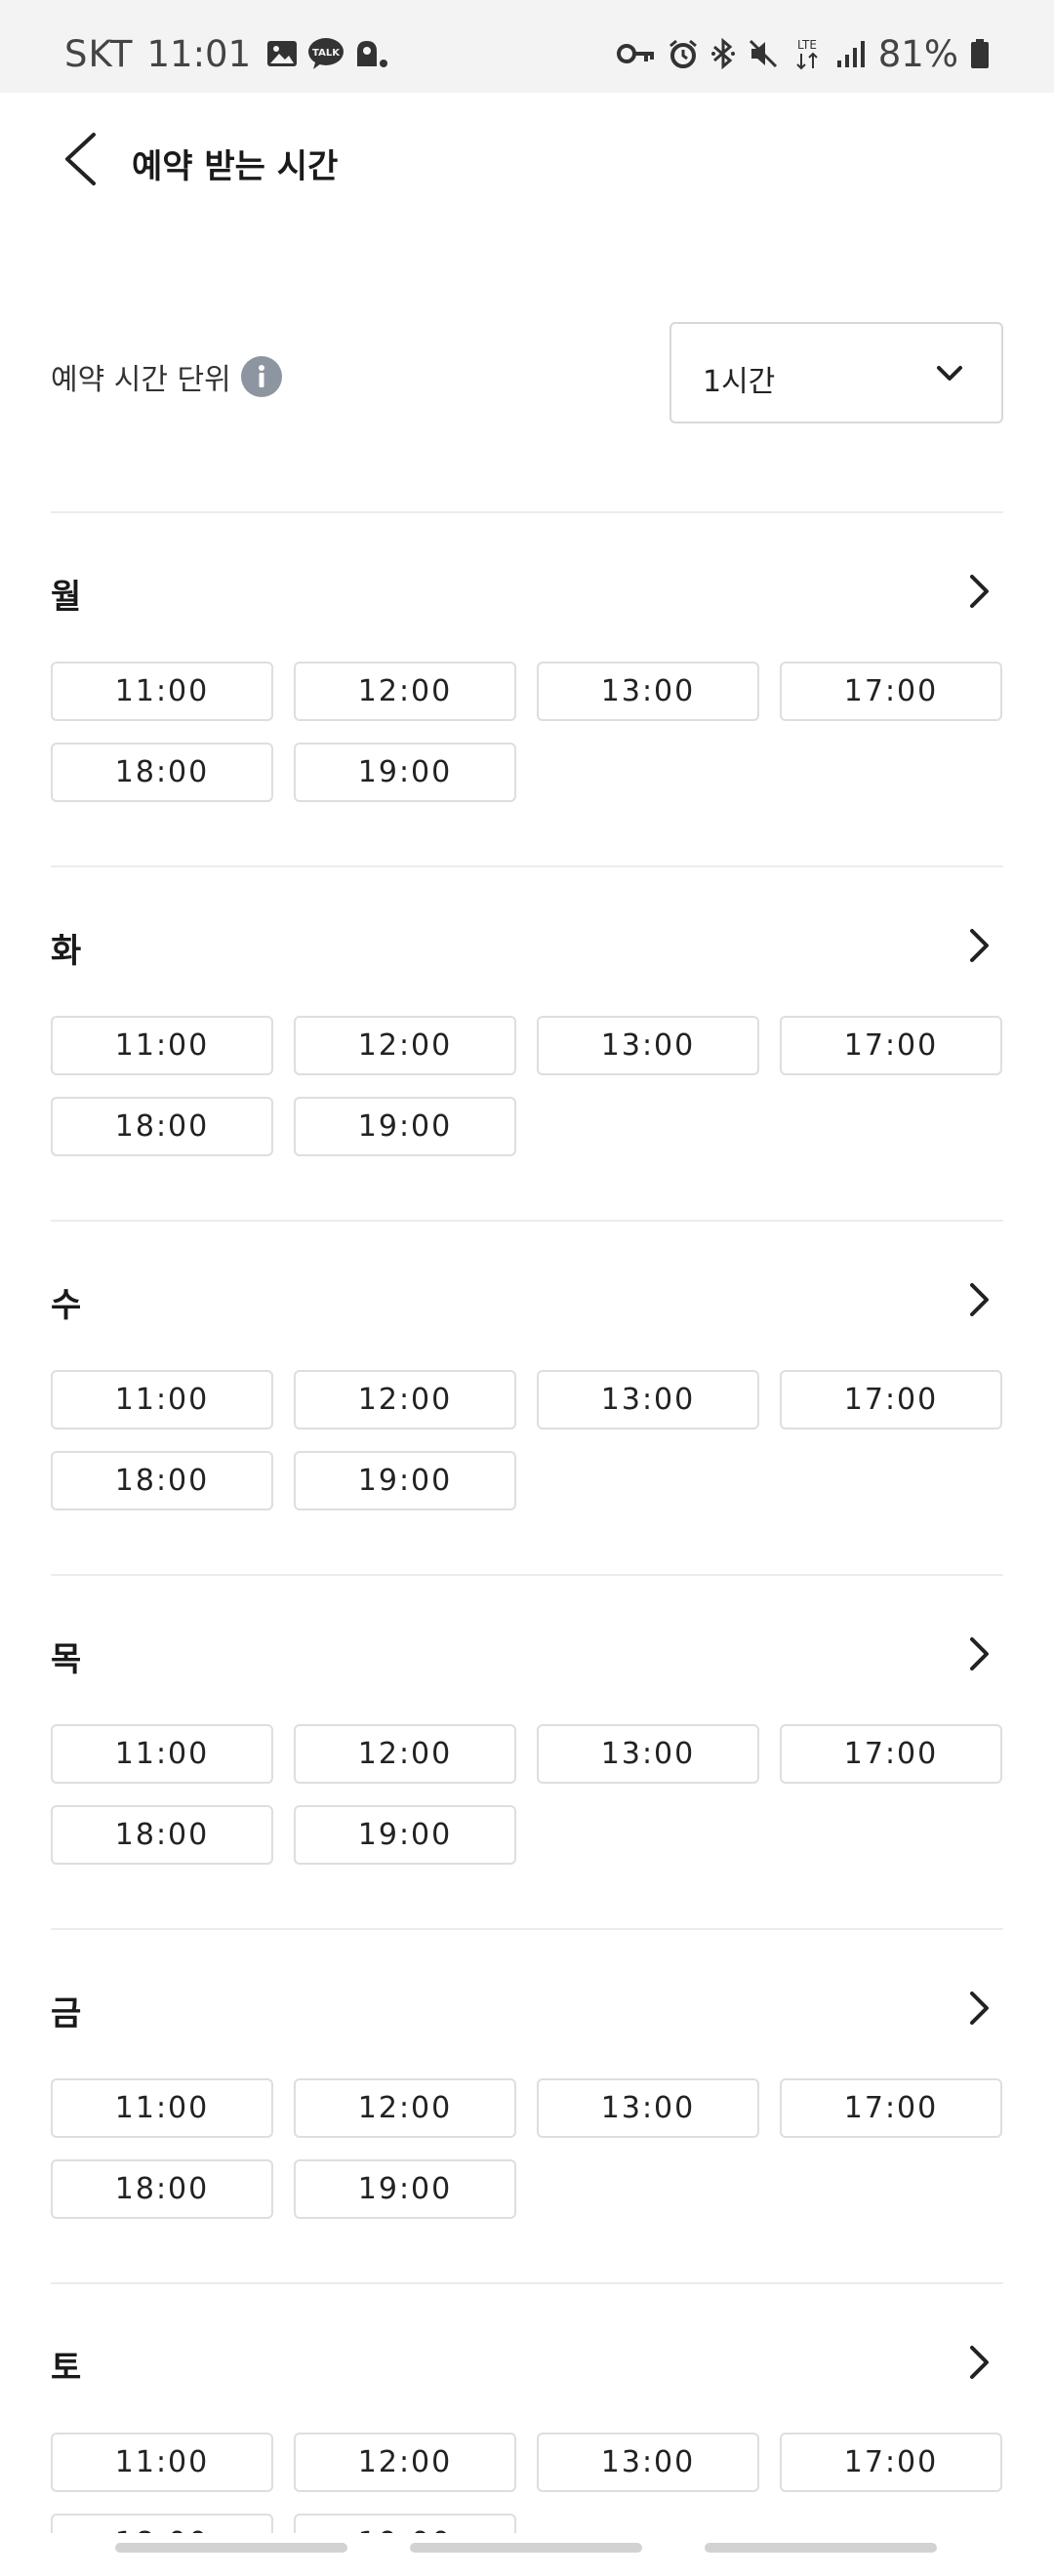 The height and width of the screenshot is (2576, 1054). I want to click on day-section: 수 11:00 12:00 13:00 17:00 18:00 19:00, so click(527, 1397).